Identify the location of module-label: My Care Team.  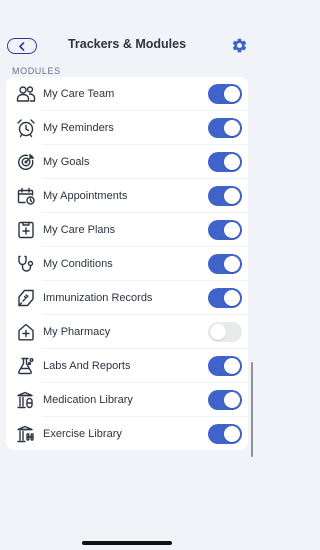
(79, 94).